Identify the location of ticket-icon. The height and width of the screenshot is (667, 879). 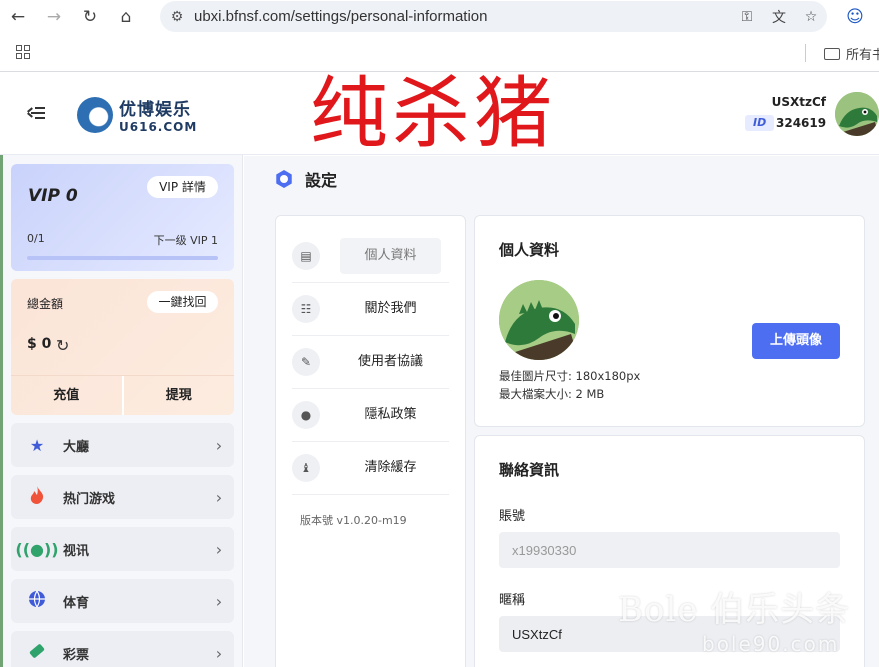
(37, 653).